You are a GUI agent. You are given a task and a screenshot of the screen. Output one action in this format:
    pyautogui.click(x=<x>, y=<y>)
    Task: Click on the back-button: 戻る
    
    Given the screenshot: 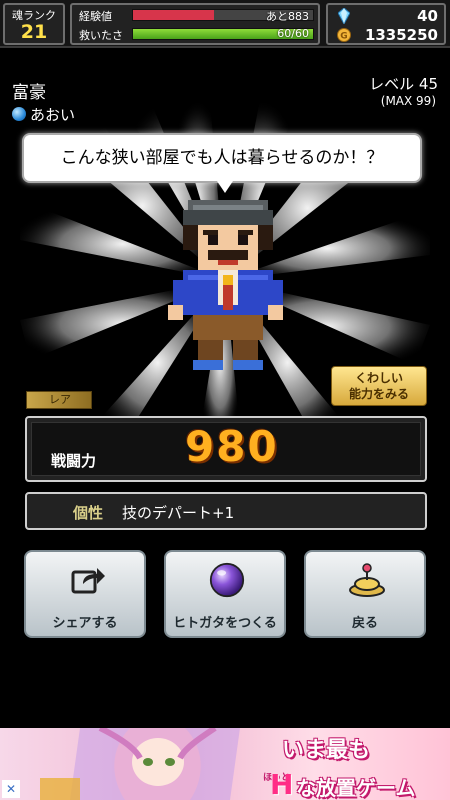 What is the action you would take?
    pyautogui.click(x=365, y=594)
    